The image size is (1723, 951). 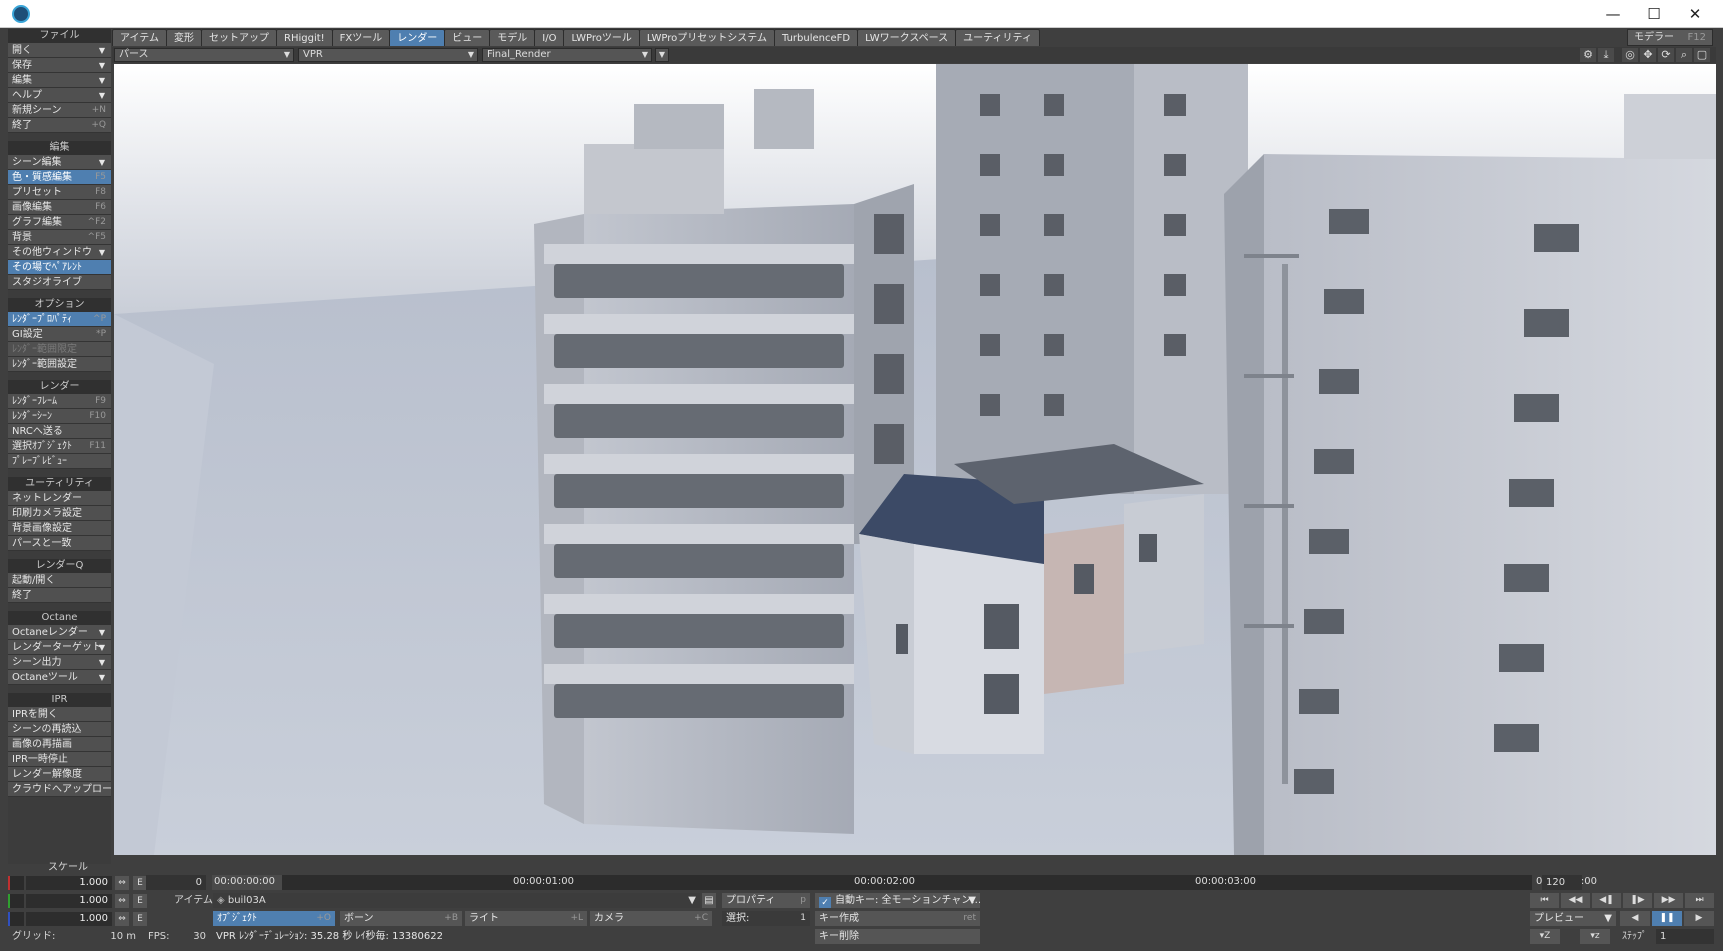 What do you see at coordinates (204, 55) in the screenshot?
I see `view-mode-select: パース ▼` at bounding box center [204, 55].